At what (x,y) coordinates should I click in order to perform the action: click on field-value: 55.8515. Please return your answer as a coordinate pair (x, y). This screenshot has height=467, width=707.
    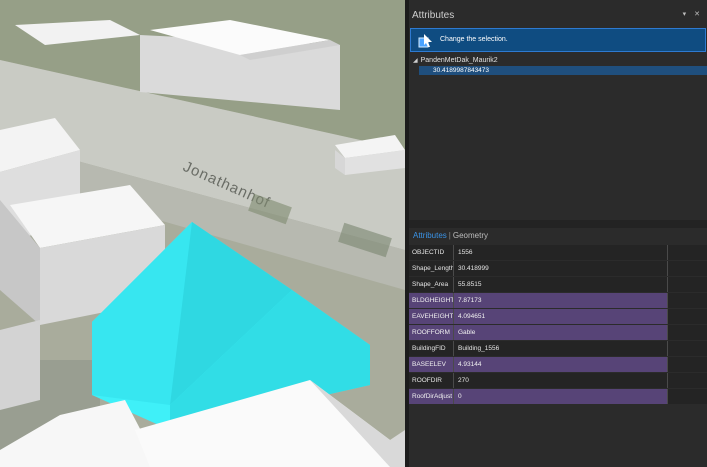
    Looking at the image, I should click on (560, 284).